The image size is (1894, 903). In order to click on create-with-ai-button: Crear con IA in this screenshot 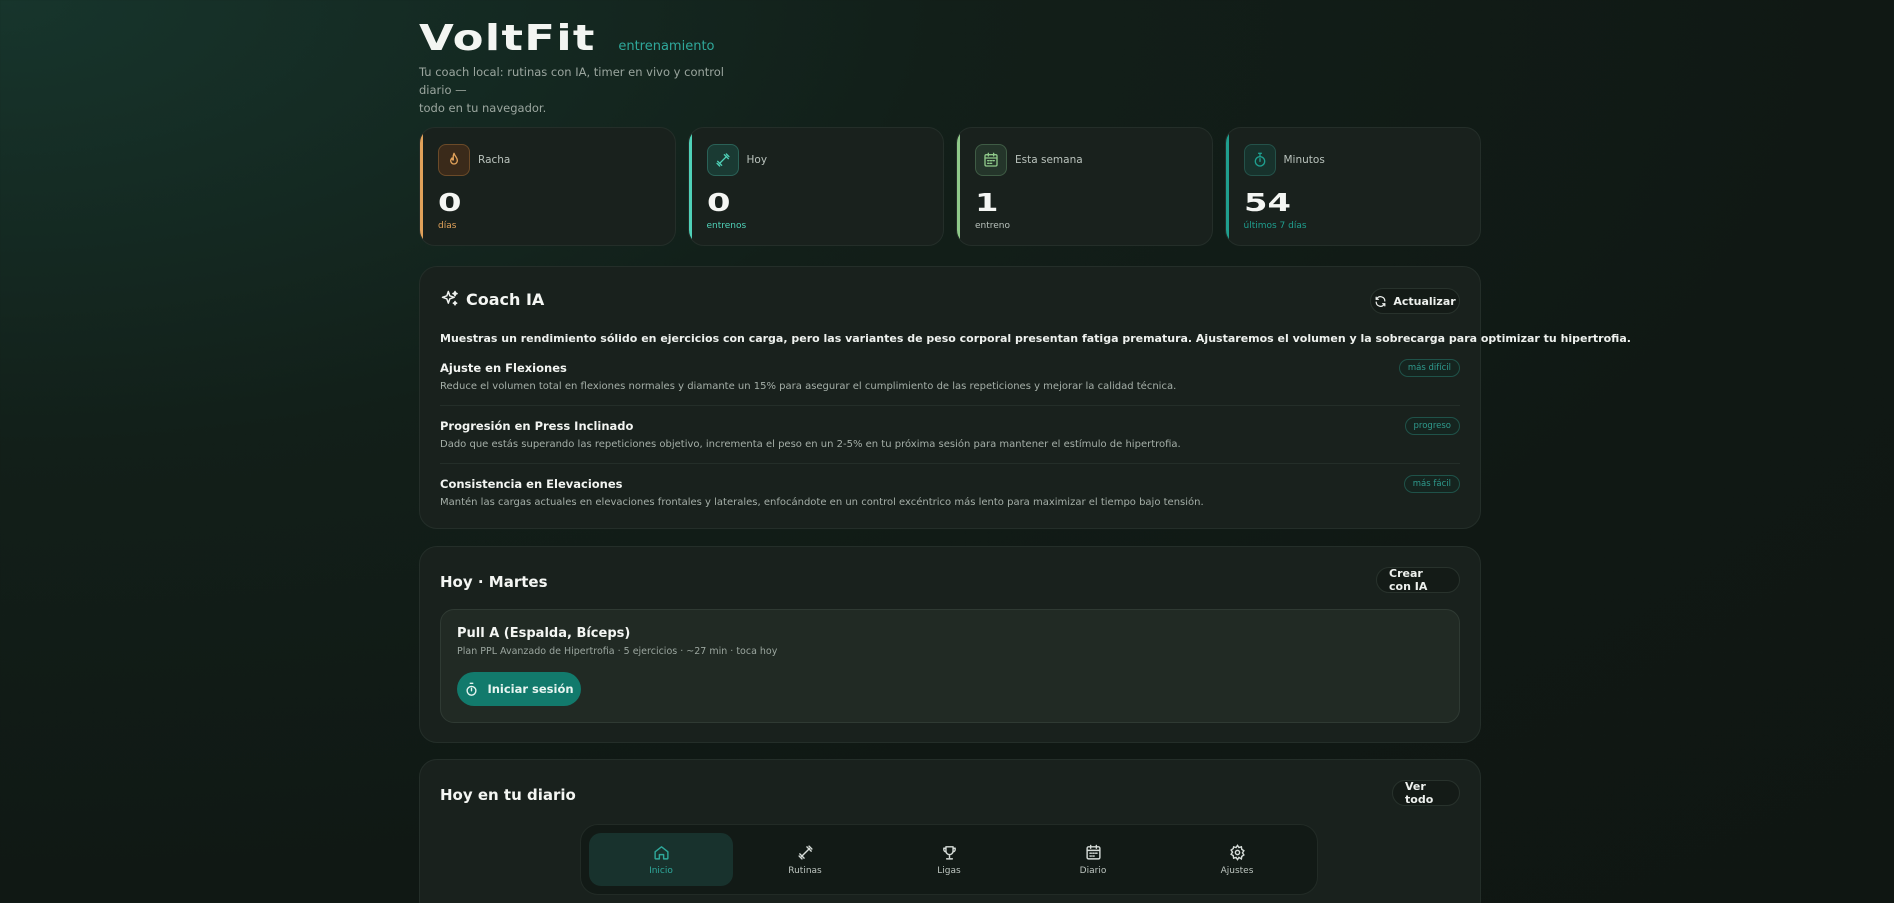, I will do `click(1418, 580)`.